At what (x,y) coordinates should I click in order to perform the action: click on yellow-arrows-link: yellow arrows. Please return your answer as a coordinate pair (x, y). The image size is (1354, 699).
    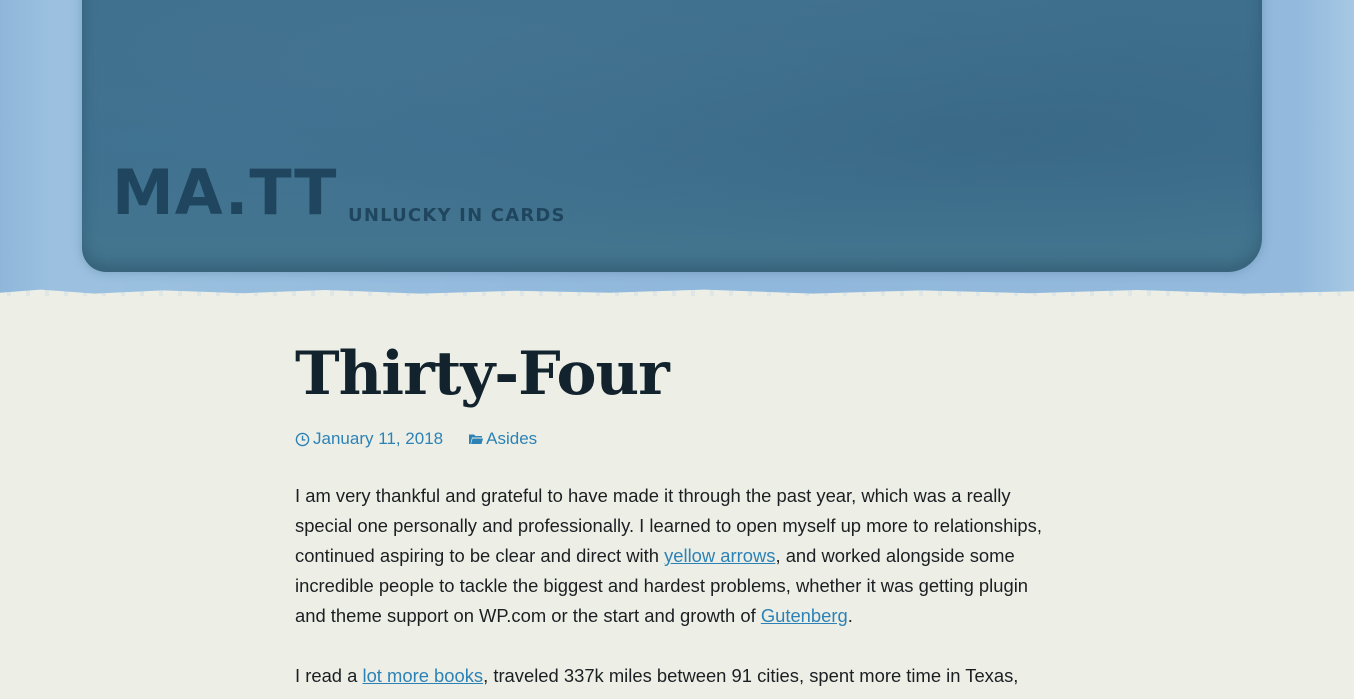
    Looking at the image, I should click on (719, 555).